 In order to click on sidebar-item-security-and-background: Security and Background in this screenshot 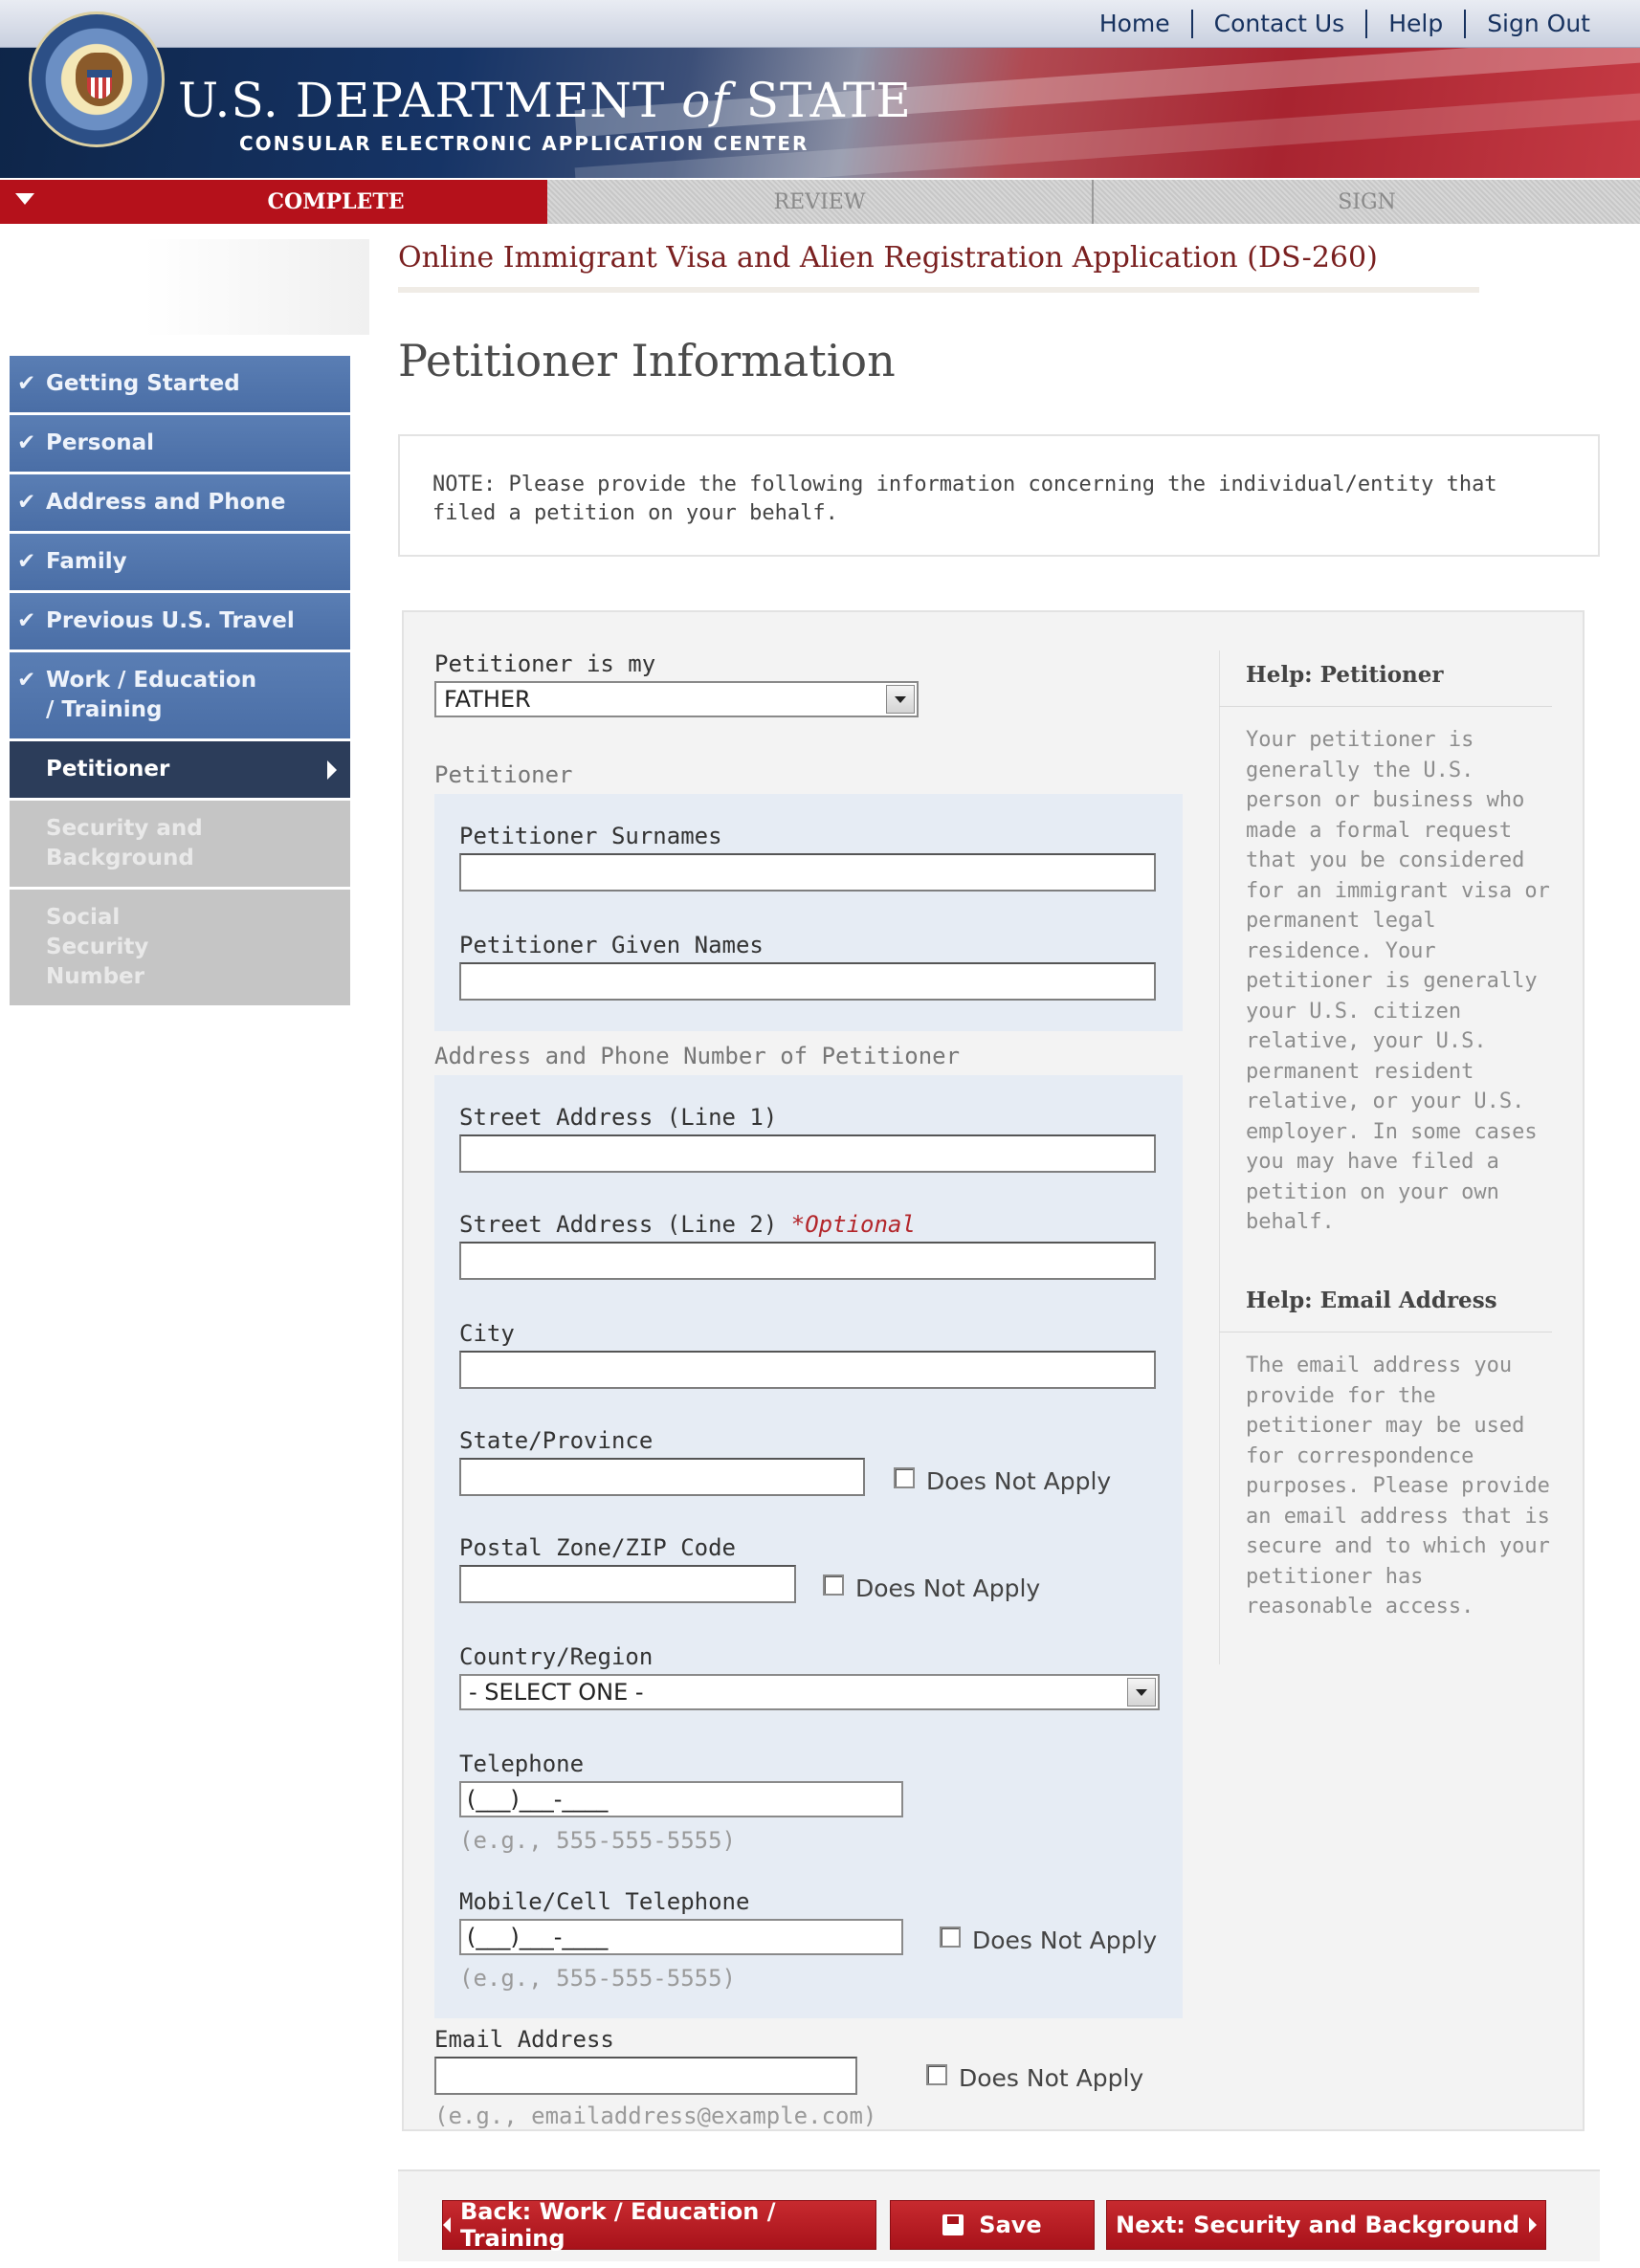, I will do `click(180, 845)`.